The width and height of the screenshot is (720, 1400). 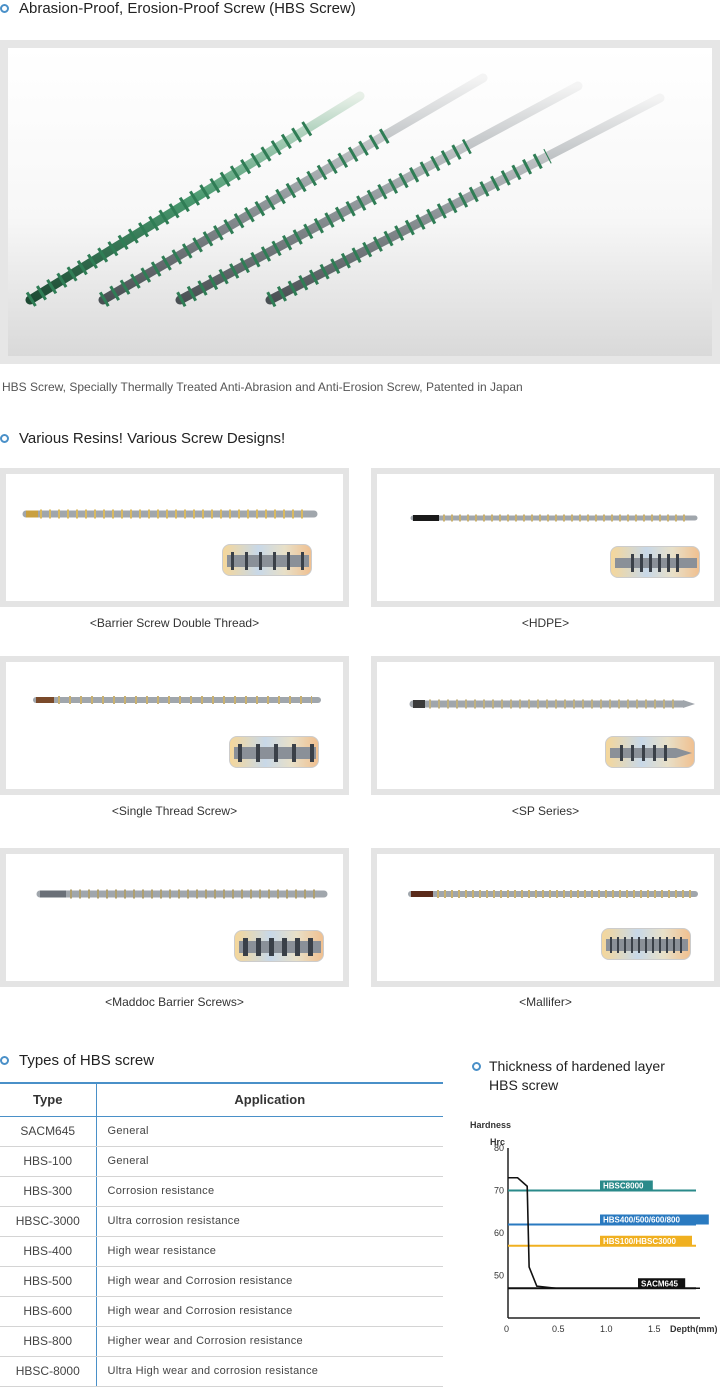 What do you see at coordinates (269, 1341) in the screenshot?
I see `application-cell: Higher wear and Corrosion resistance` at bounding box center [269, 1341].